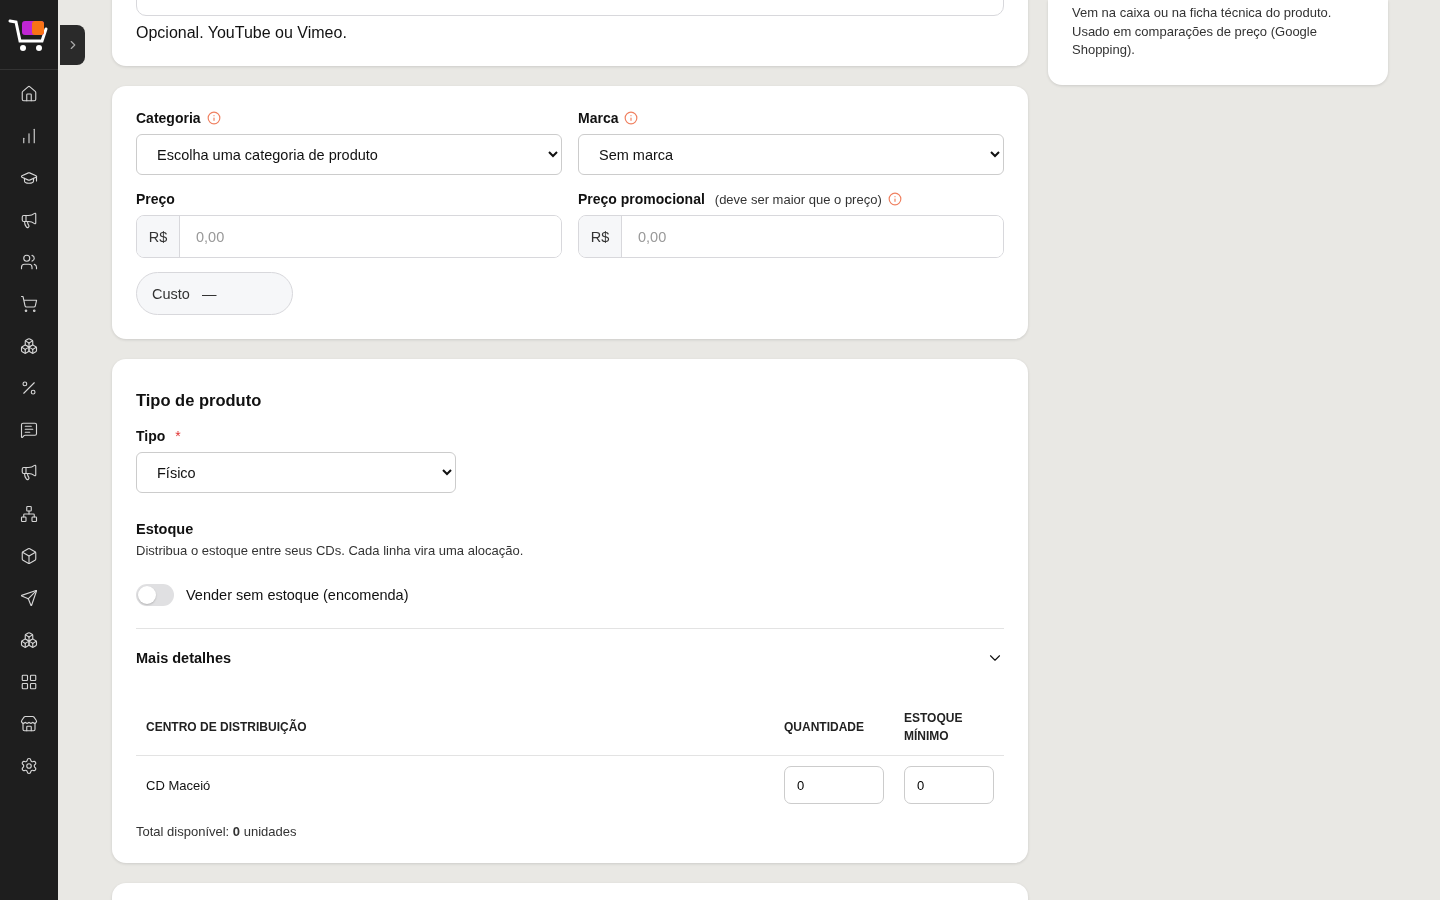 This screenshot has width=1440, height=900. I want to click on grid-icon, so click(29, 682).